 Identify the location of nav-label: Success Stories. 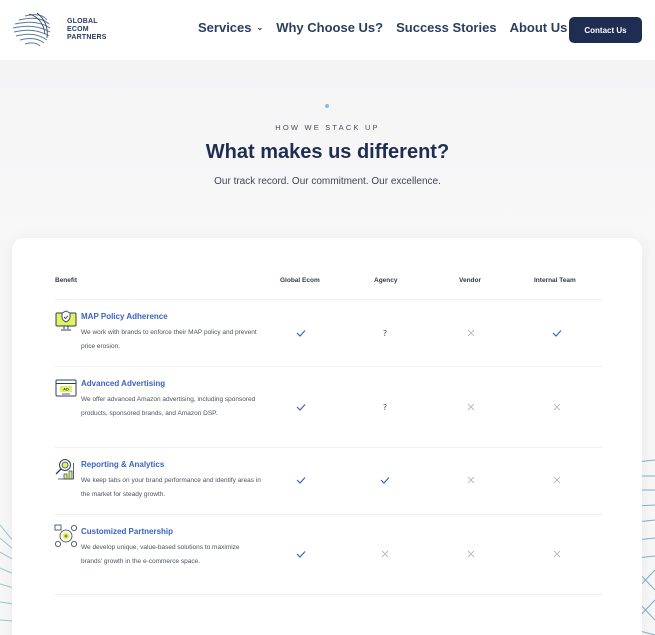
(446, 27).